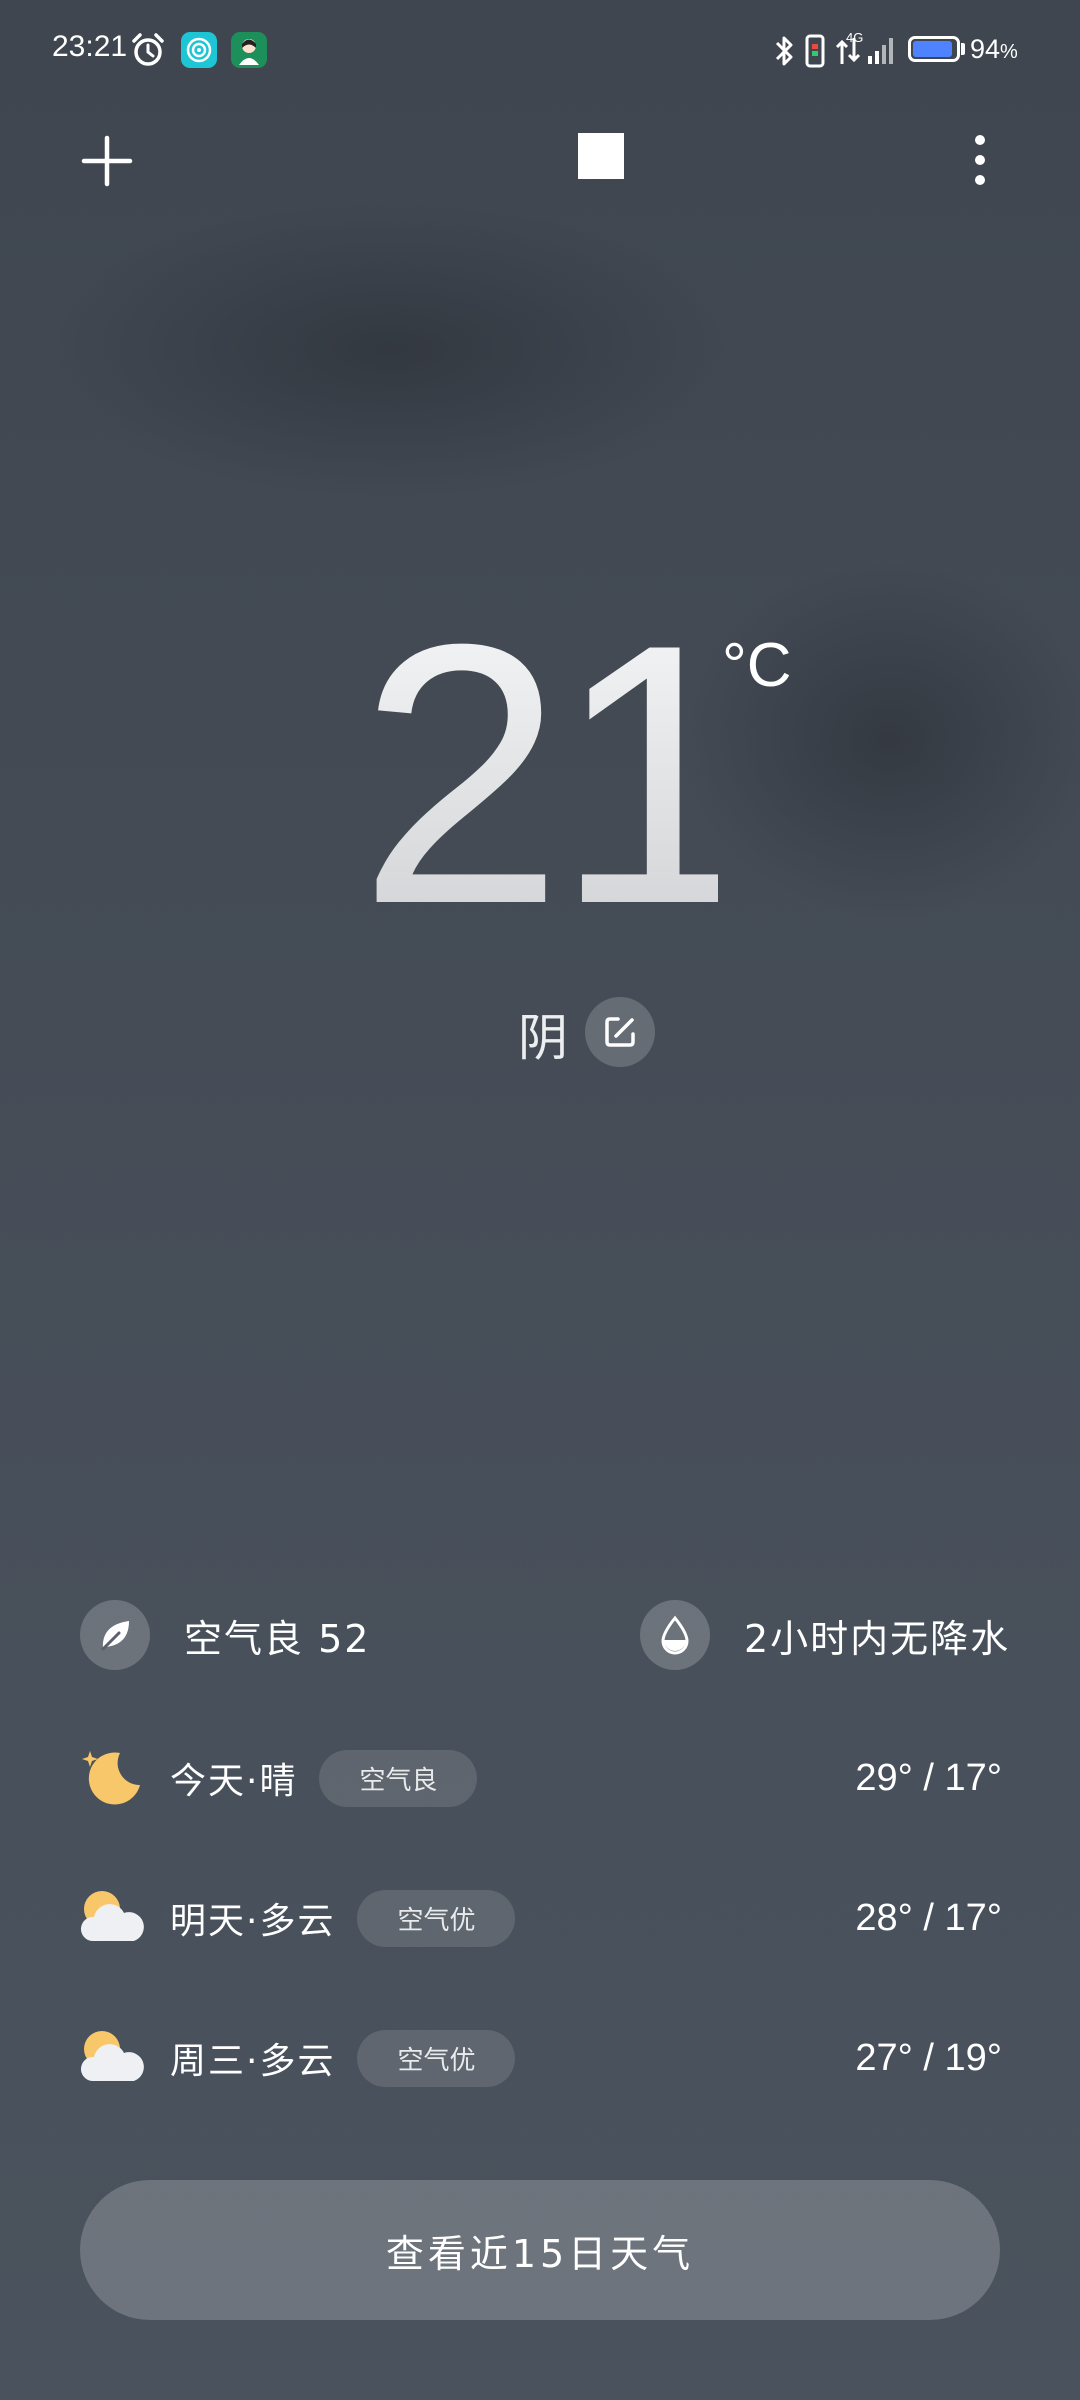  I want to click on status-time: 23:21, so click(90, 46).